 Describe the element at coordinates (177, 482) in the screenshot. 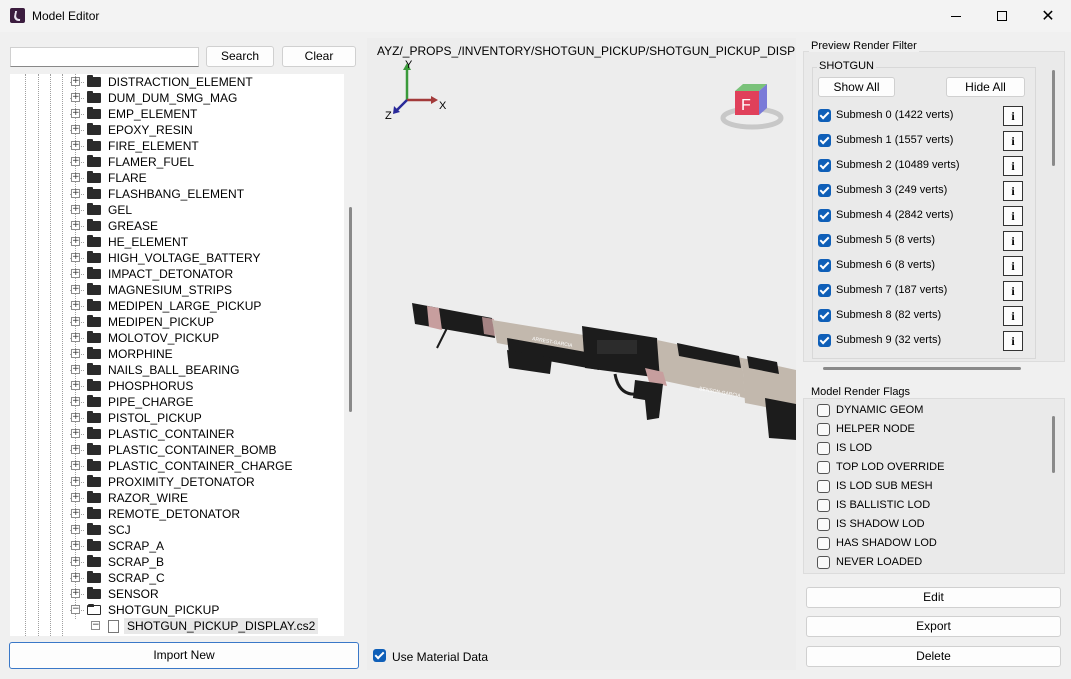

I see `tree-item: + PROXIMITY_DETONATOR` at that location.